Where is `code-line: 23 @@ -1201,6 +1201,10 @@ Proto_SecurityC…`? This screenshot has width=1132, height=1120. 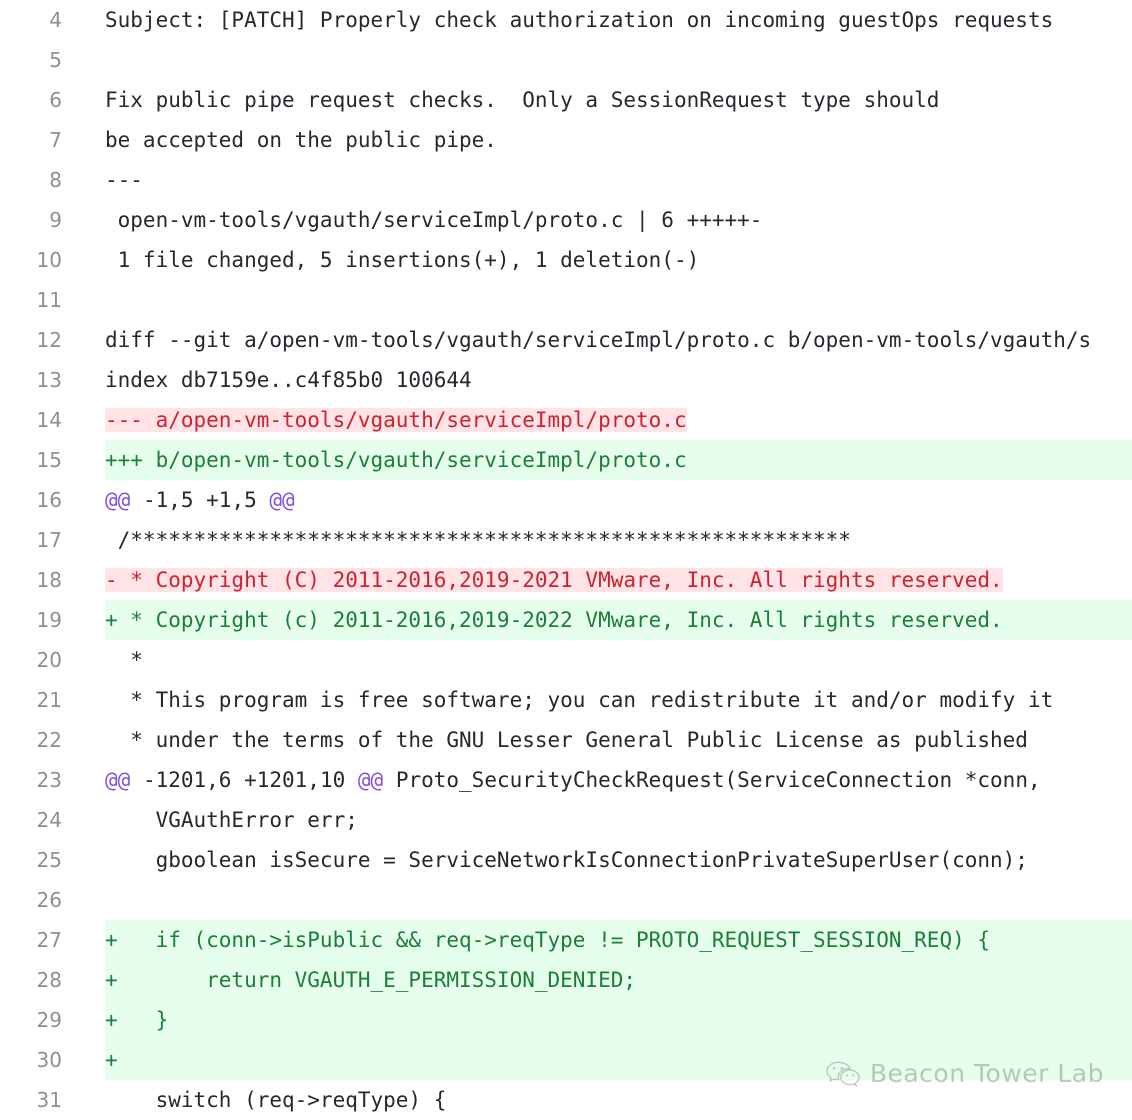
code-line: 23 @@ -1201,6 +1201,10 @@ Proto_SecurityC… is located at coordinates (566, 780).